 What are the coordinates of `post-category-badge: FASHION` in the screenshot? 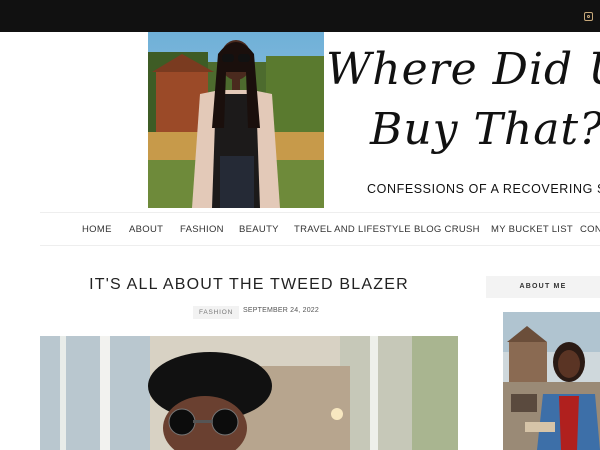 It's located at (216, 312).